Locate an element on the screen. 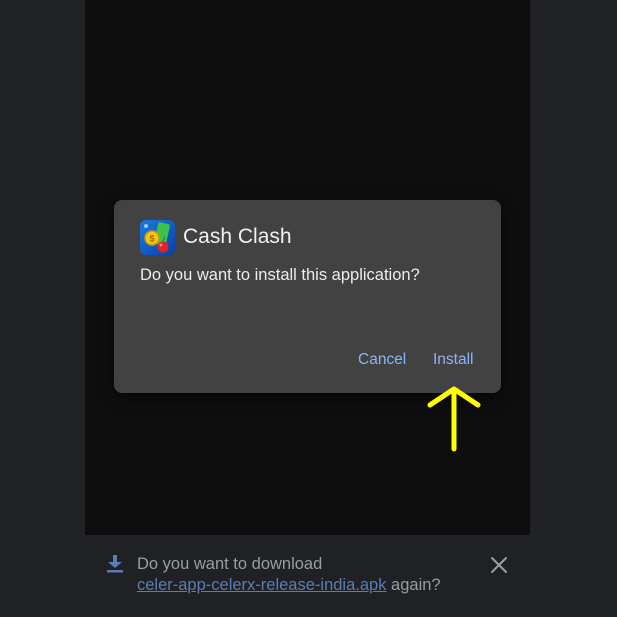  cancel-button: Cancel is located at coordinates (382, 360).